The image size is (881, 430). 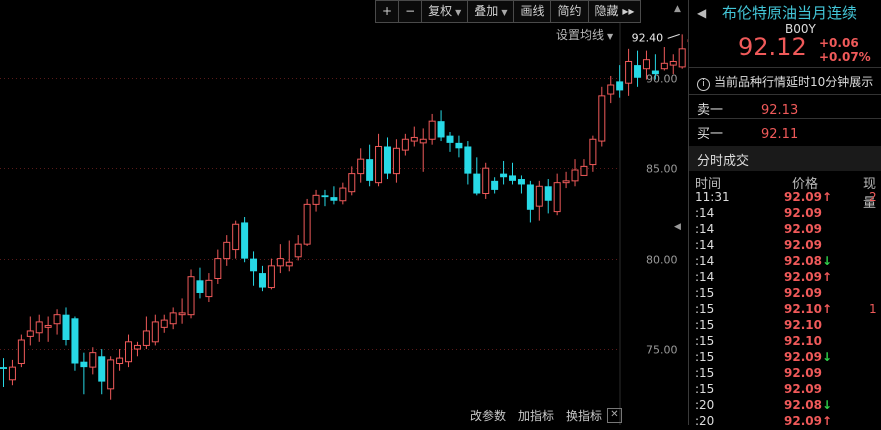 What do you see at coordinates (723, 161) in the screenshot?
I see `tick-section-title: 分时成交` at bounding box center [723, 161].